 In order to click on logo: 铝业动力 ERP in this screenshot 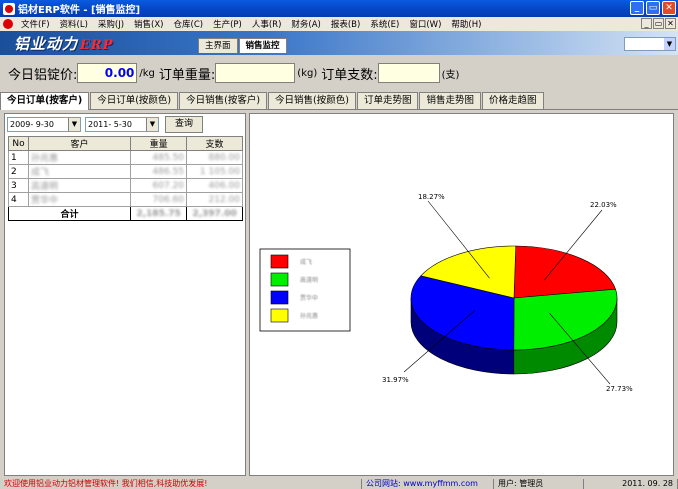, I will do `click(64, 43)`.